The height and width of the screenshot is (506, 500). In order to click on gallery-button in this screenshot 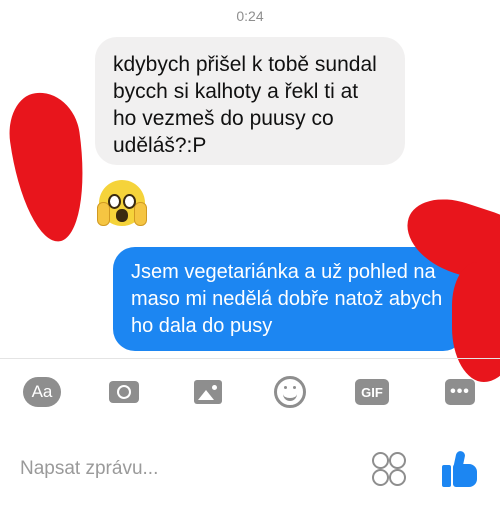, I will do `click(208, 392)`.